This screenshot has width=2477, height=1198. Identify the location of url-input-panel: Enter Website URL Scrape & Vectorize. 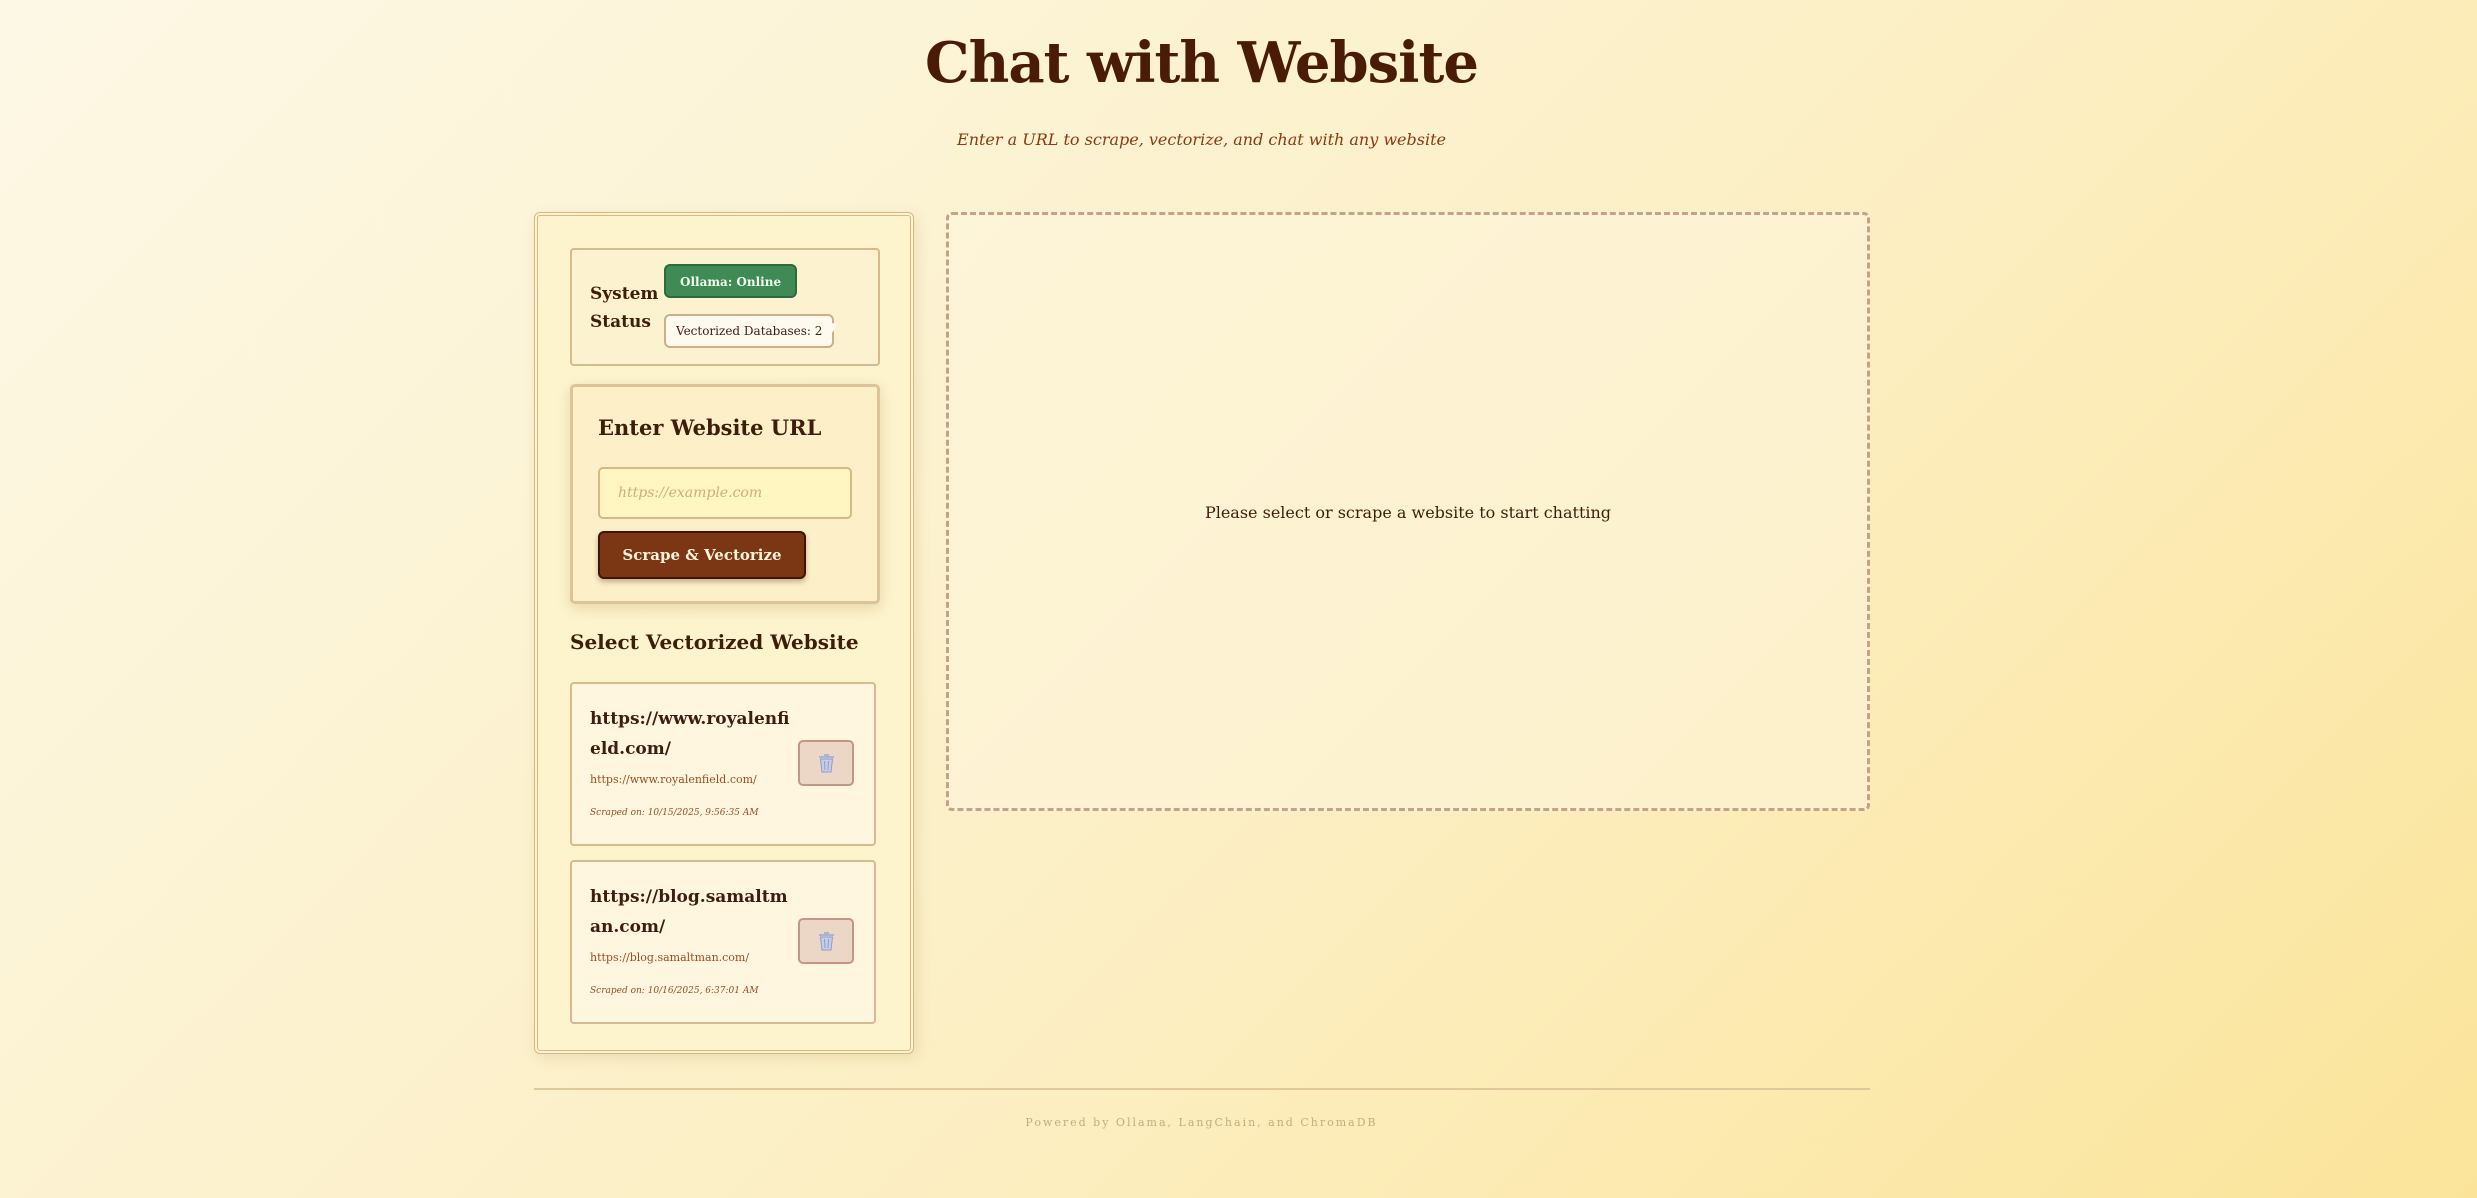
(725, 494).